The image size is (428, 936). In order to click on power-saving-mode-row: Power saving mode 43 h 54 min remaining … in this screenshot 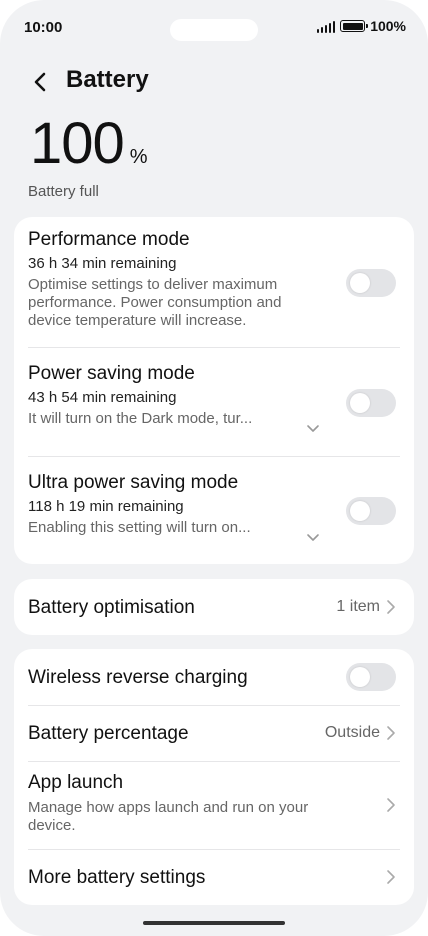, I will do `click(214, 401)`.